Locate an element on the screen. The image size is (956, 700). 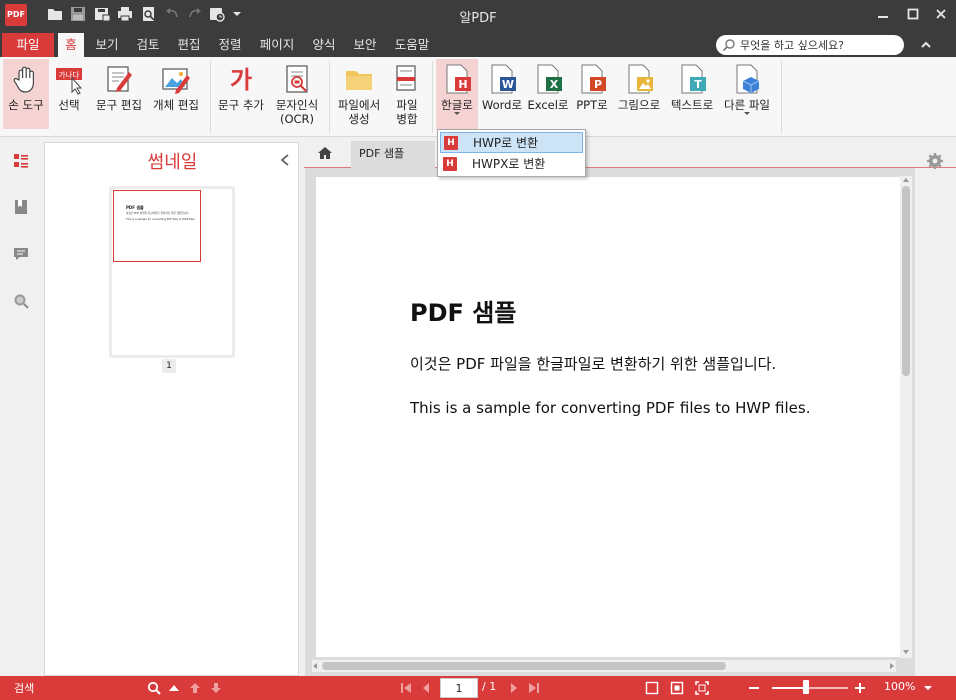
ocr-button: 문자인식 (OCR) is located at coordinates (297, 94).